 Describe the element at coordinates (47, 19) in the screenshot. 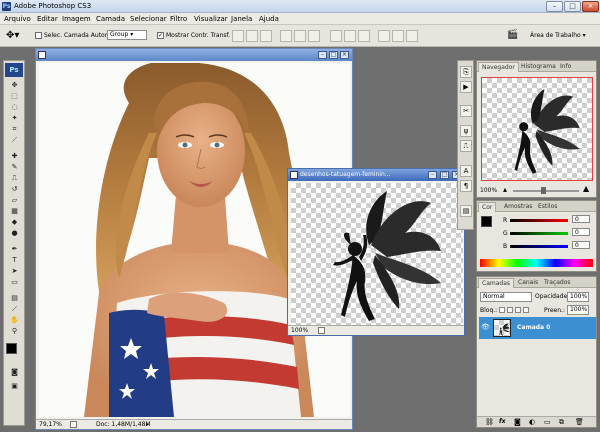

I see `menu-editar: Editar` at that location.